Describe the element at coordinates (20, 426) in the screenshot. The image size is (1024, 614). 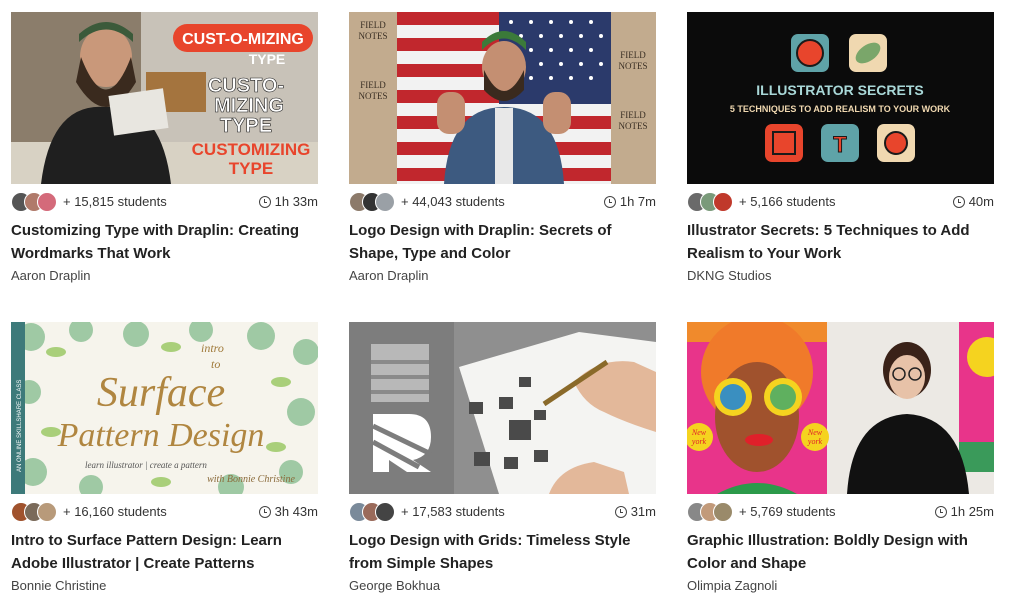
I see `thumb-text: AN ONLINE SKILLSHARE CLASS` at that location.